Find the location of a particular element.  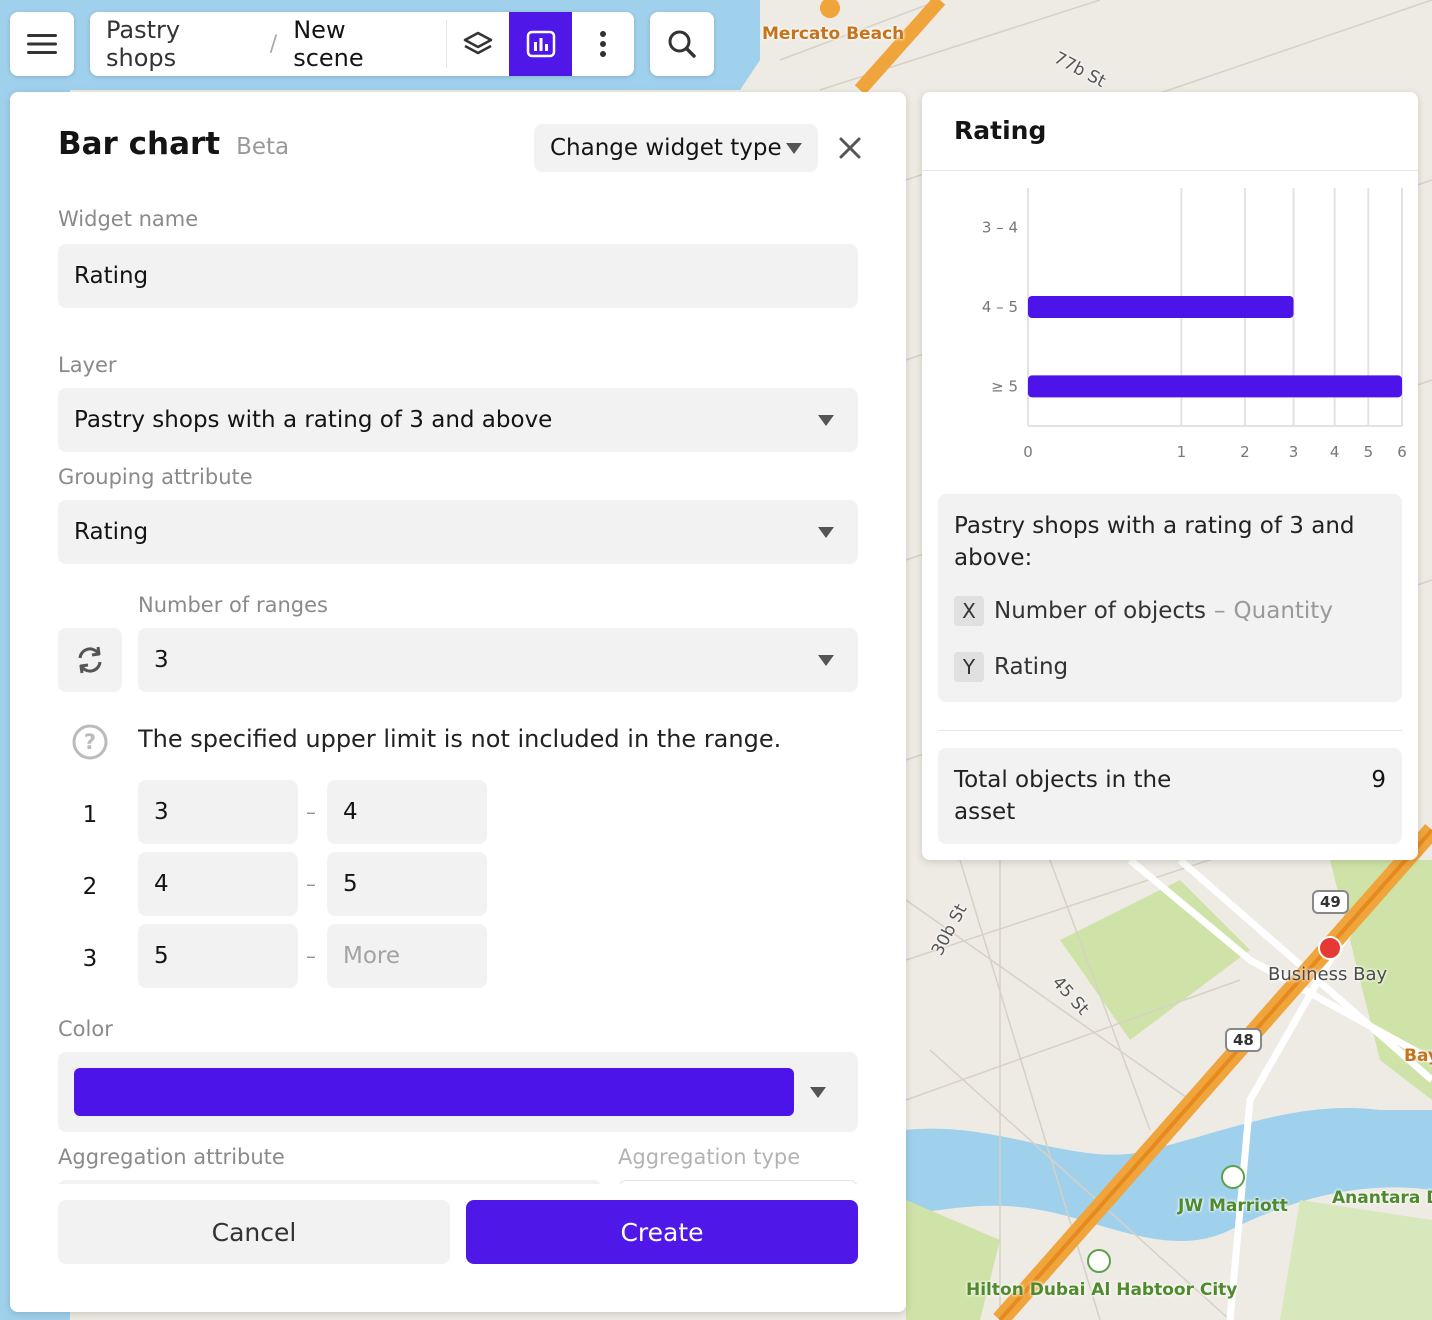

y-axis-attribute: Rating is located at coordinates (1031, 667).